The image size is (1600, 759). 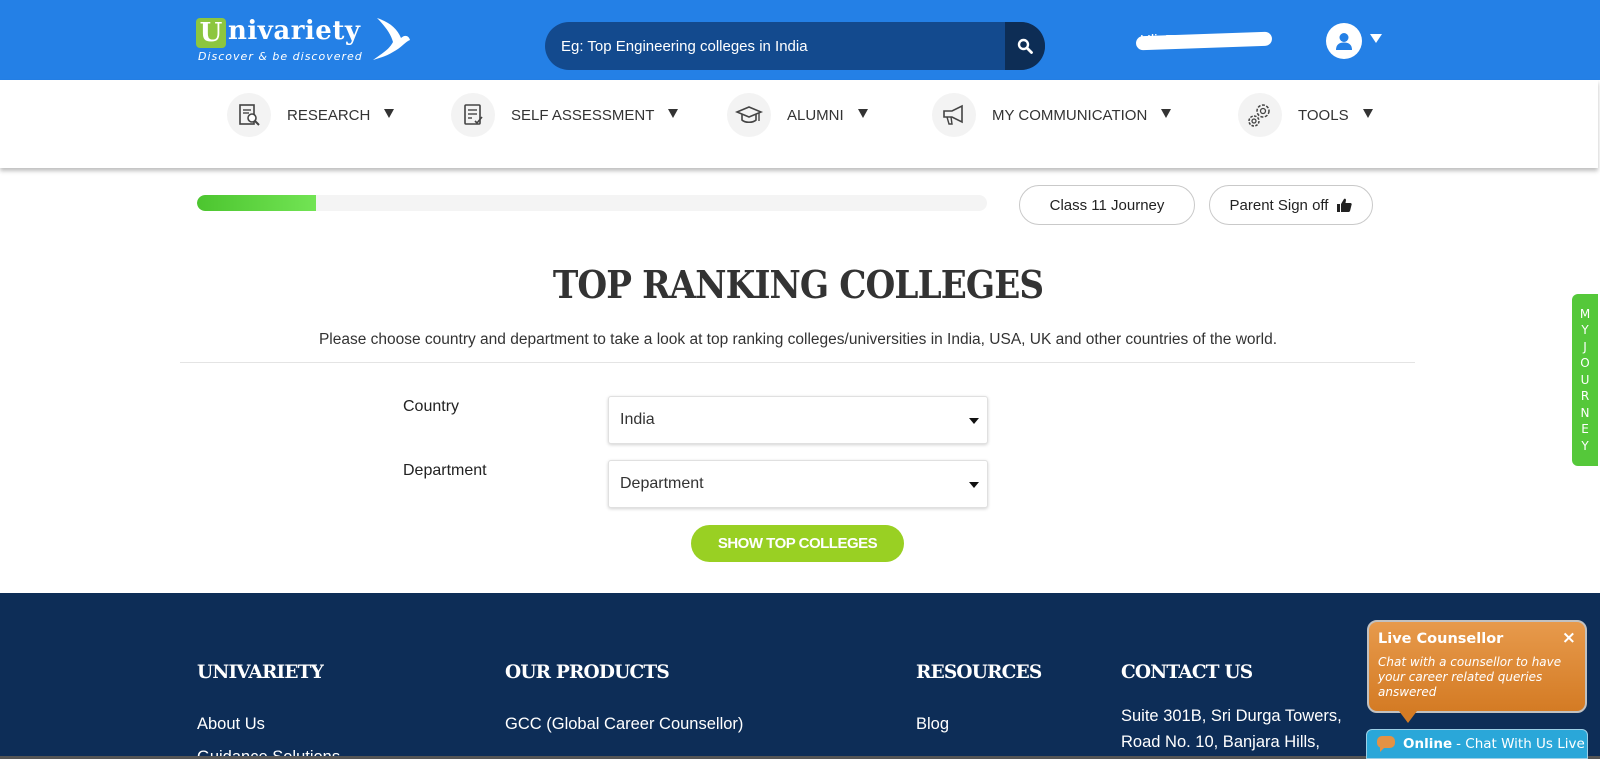 What do you see at coordinates (1585, 313) in the screenshot?
I see `journey-tab-letter: M` at bounding box center [1585, 313].